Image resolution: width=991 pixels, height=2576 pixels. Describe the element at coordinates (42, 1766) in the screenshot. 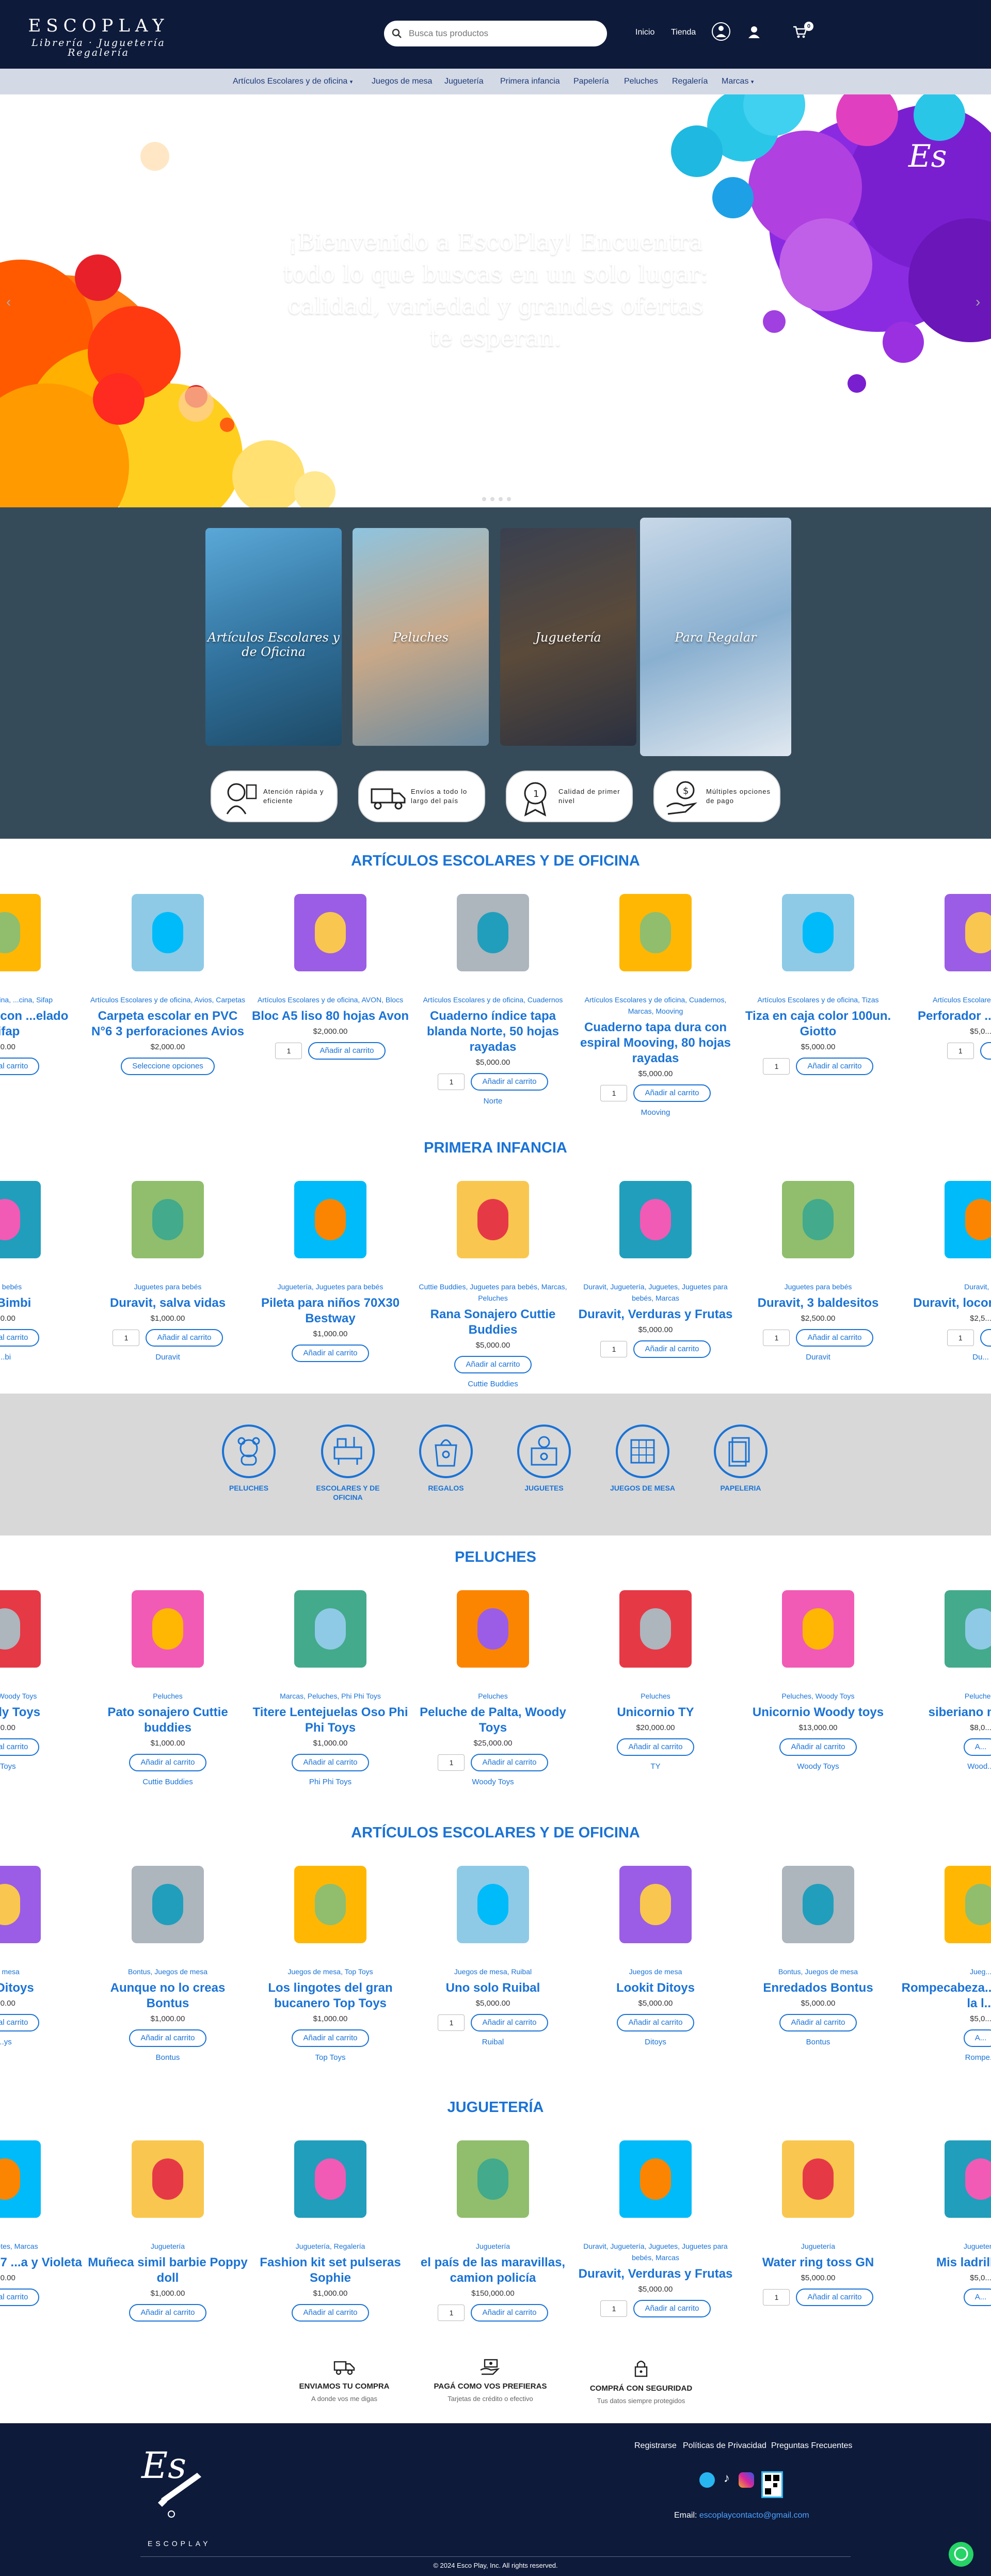

I see `product-brand: ...Toys` at that location.